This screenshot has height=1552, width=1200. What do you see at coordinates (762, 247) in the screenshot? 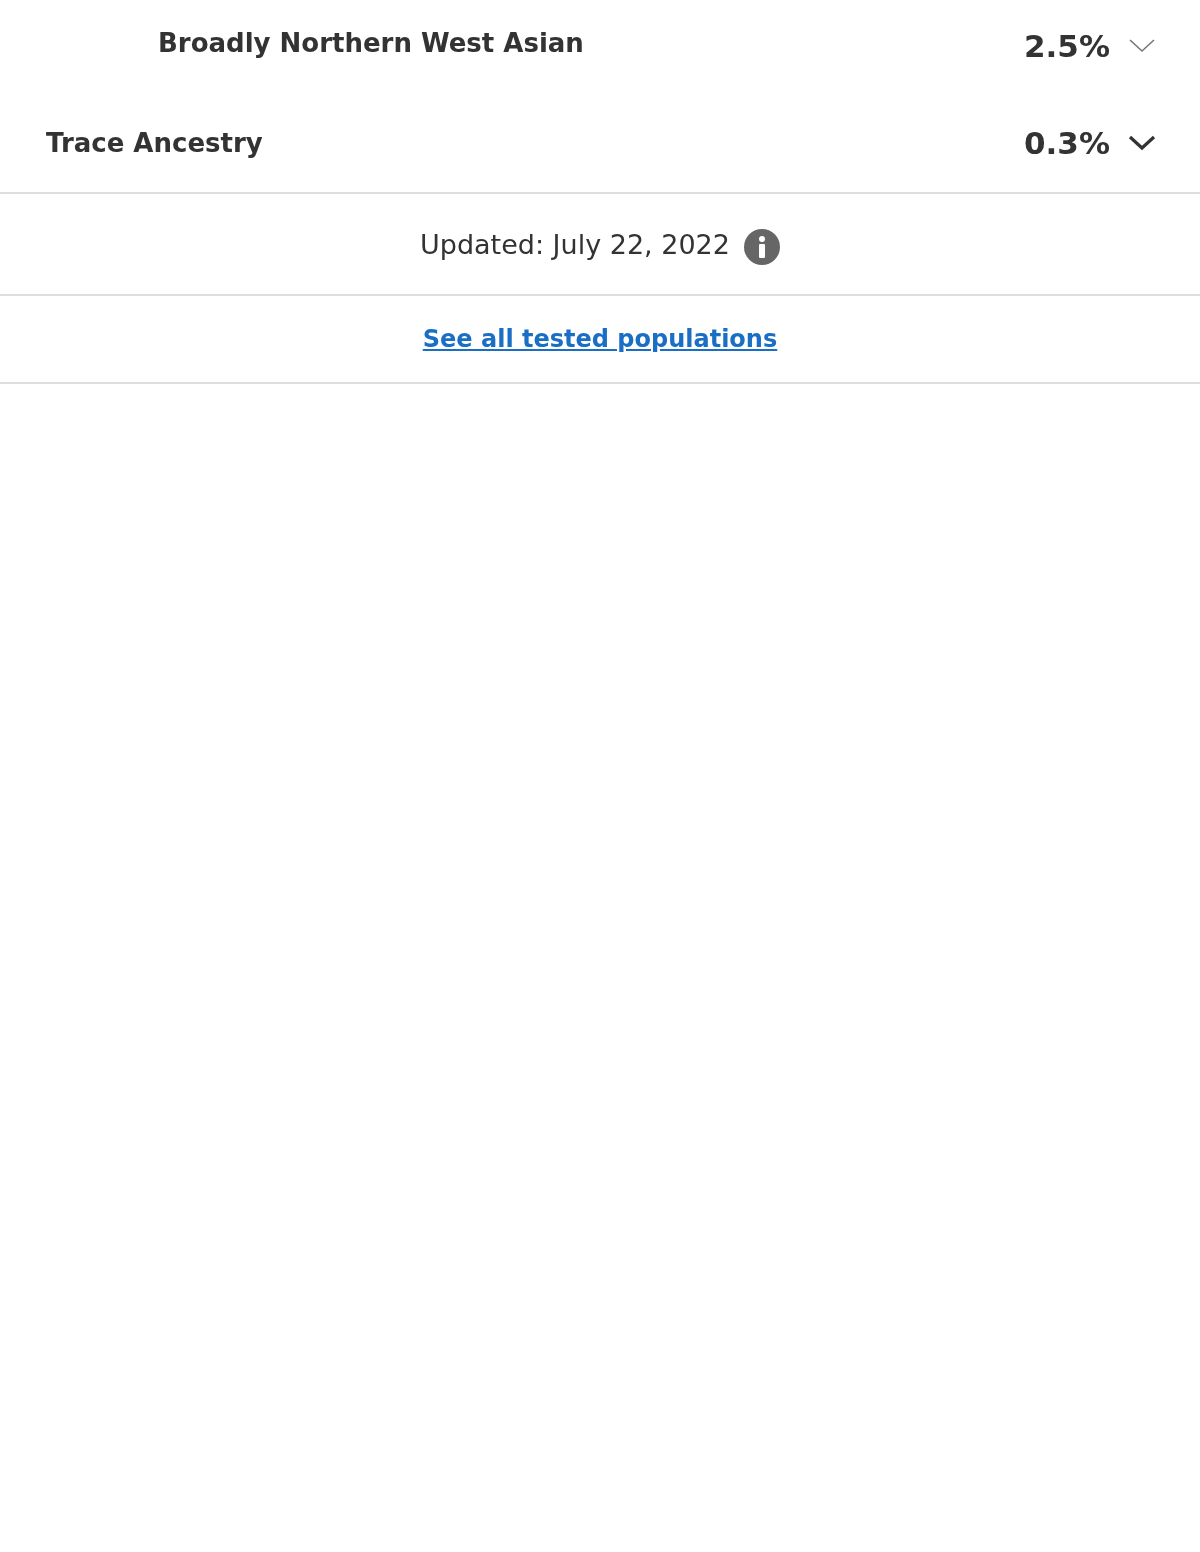
I see `info-icon` at bounding box center [762, 247].